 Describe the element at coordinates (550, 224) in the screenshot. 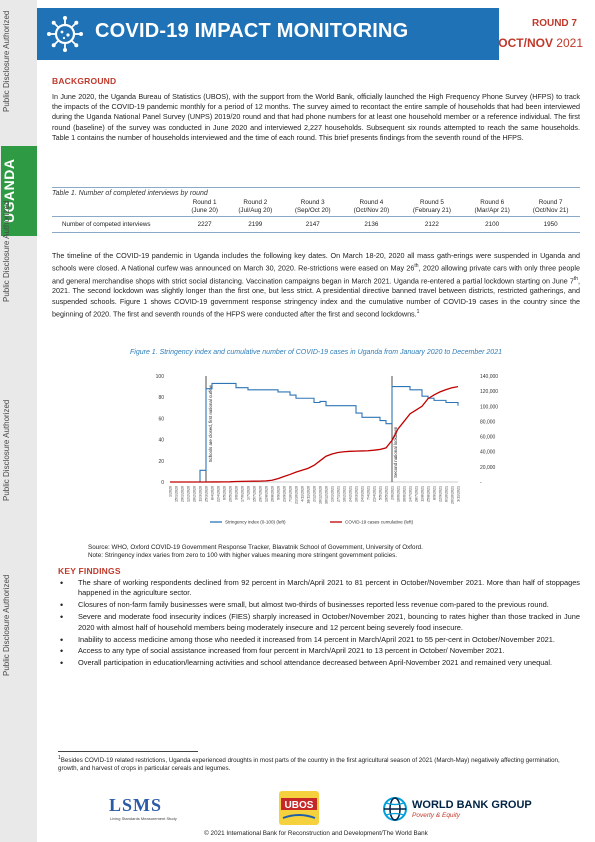

I see `table-cell: 1950` at that location.